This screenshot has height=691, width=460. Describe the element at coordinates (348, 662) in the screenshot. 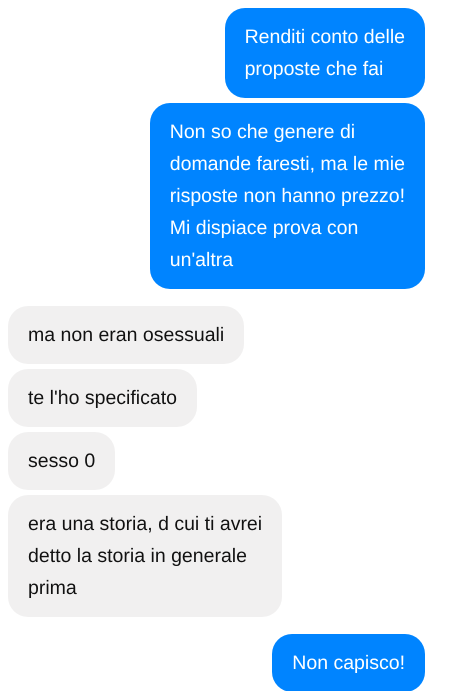

I see `sent-message-bubble: Non capisco!` at that location.